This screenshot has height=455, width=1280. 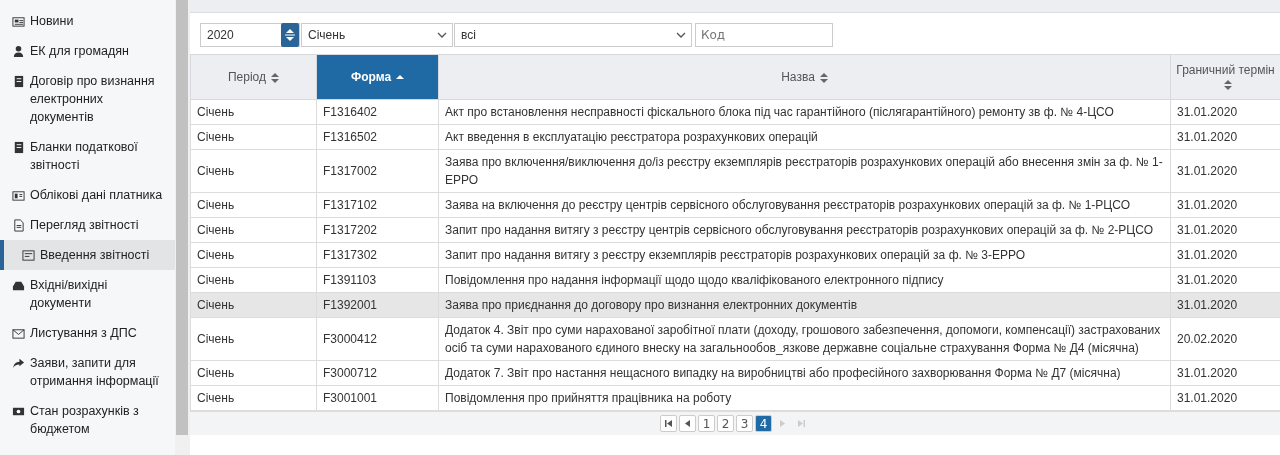 I want to click on table-row: Січень F1391103 Повідомлення про надання інформації щодо щодо кваліфікованого електронного підпису 31.01.2020, so click(x=735, y=280).